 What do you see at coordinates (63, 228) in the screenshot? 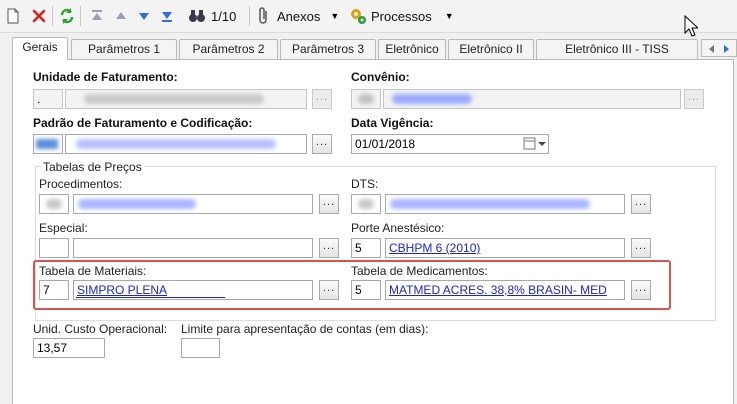
I see `especial-label: Especial:` at bounding box center [63, 228].